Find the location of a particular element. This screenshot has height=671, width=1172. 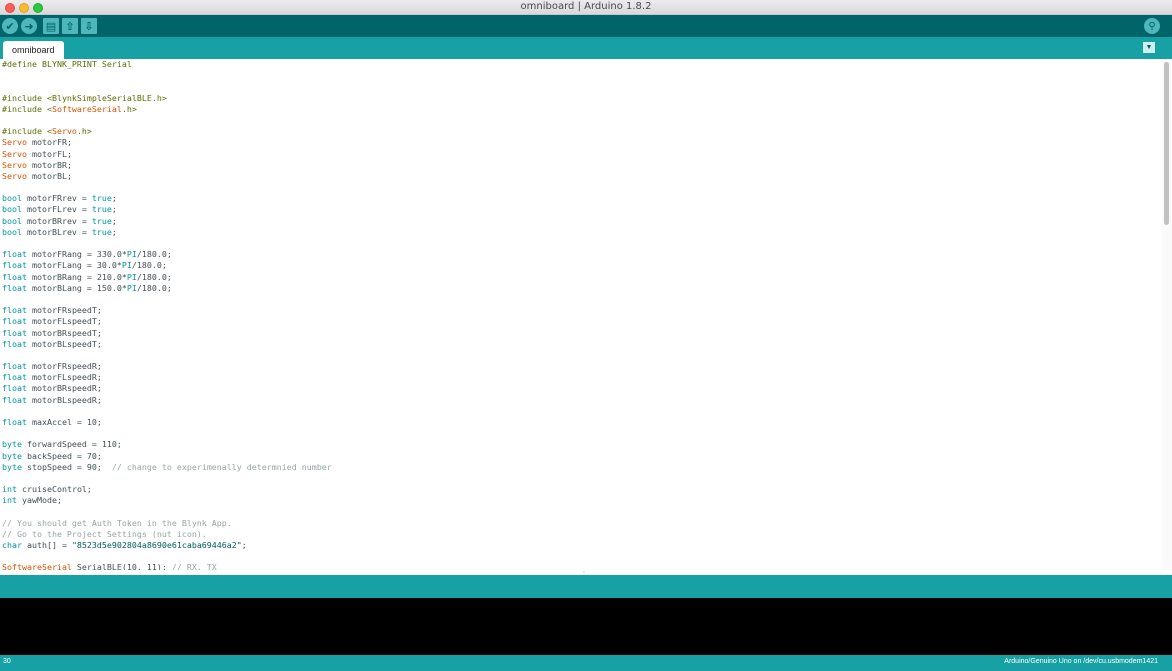

code-line: int yawMode; is located at coordinates (167, 500).